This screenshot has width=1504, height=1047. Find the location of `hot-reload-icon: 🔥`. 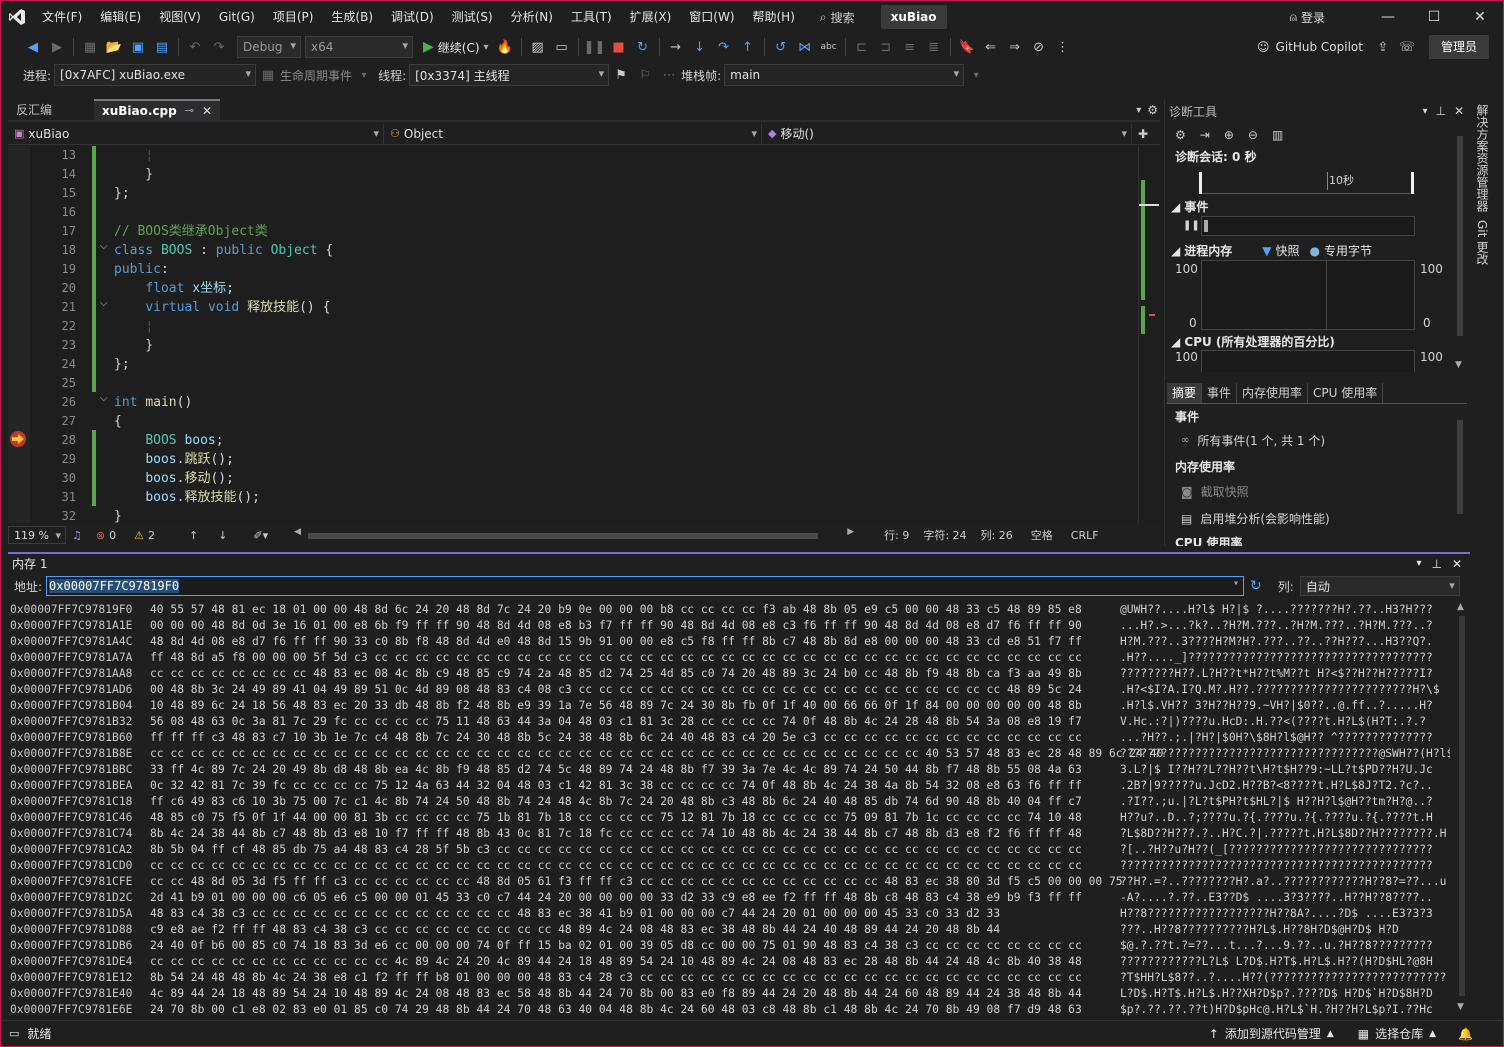

hot-reload-icon: 🔥 is located at coordinates (505, 47).